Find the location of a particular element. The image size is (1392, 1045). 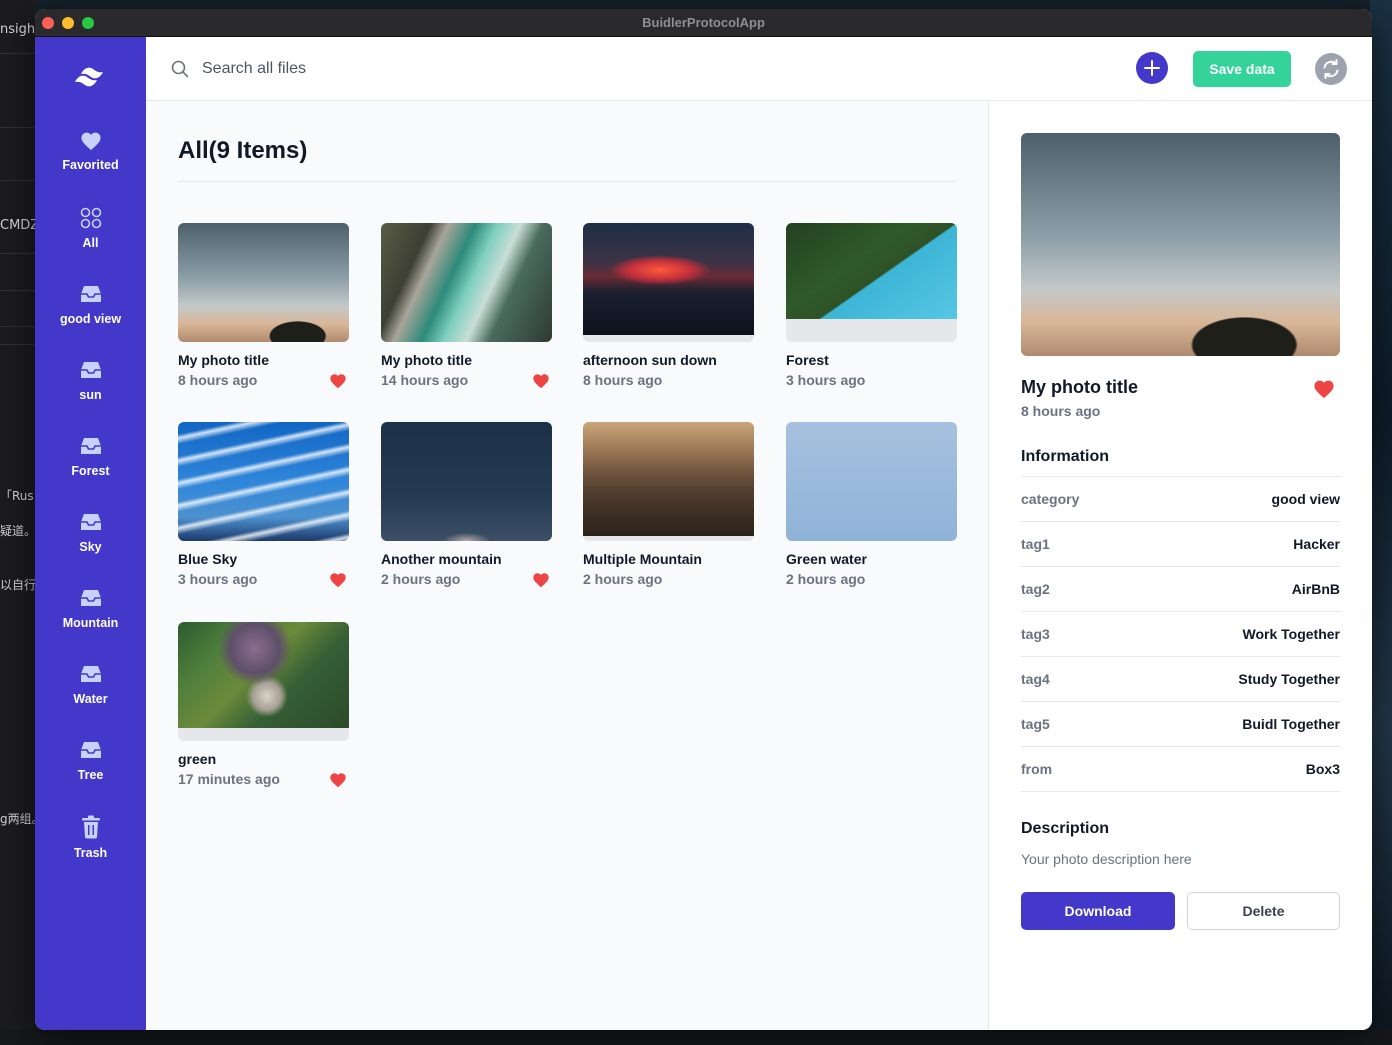

search-icon is located at coordinates (180, 69).